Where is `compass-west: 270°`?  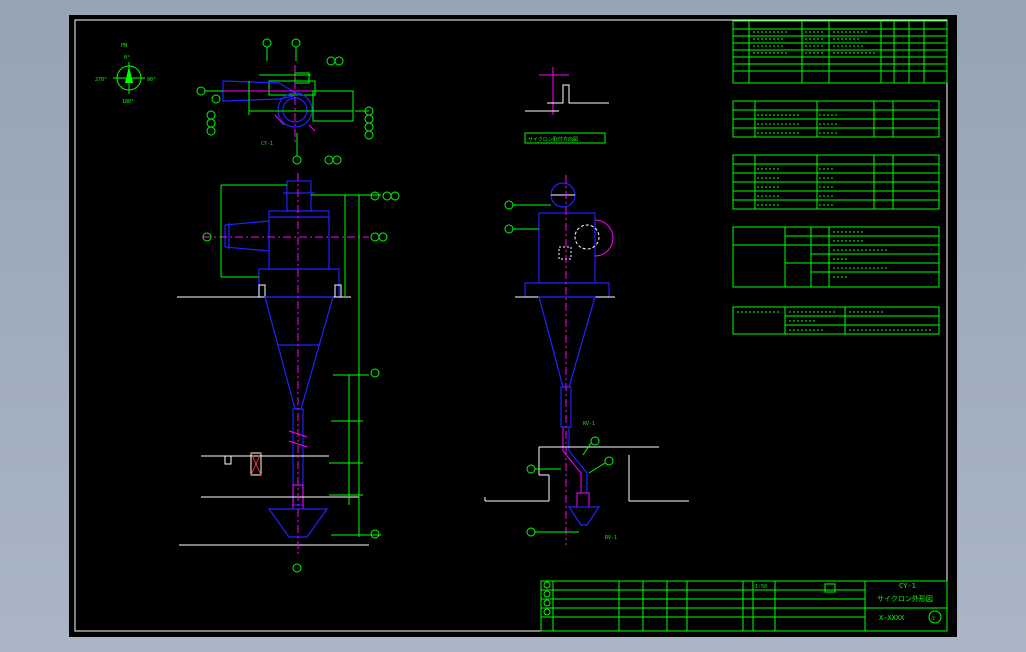
compass-west: 270° is located at coordinates (101, 80).